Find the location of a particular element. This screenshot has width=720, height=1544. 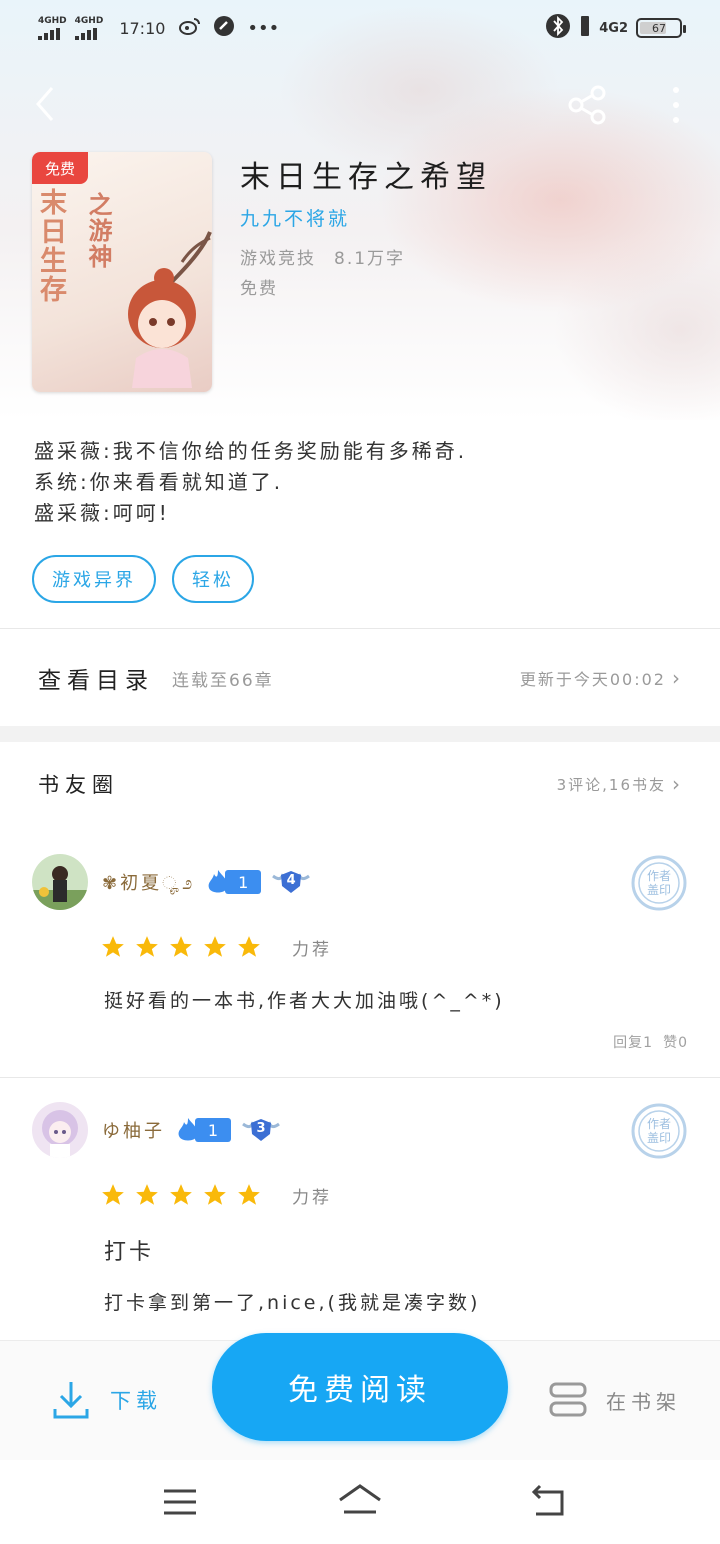

synopsis-line: 系统:你来看看就知道了. is located at coordinates (159, 482).